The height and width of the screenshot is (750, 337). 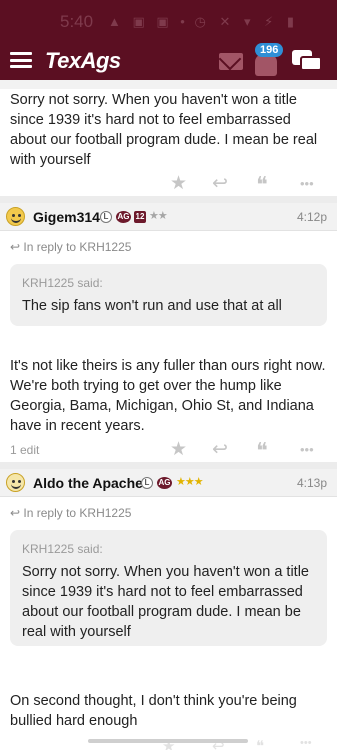 I want to click on post-0-header-remnant, so click(x=168, y=84).